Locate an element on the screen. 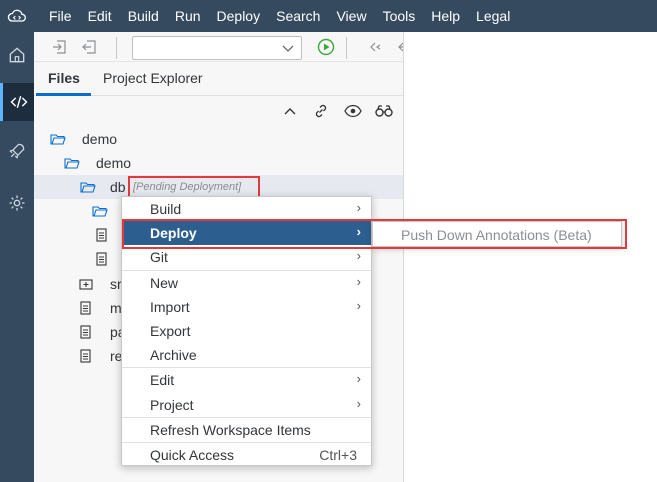 This screenshot has width=657, height=482. menu-edit: Edit is located at coordinates (100, 16).